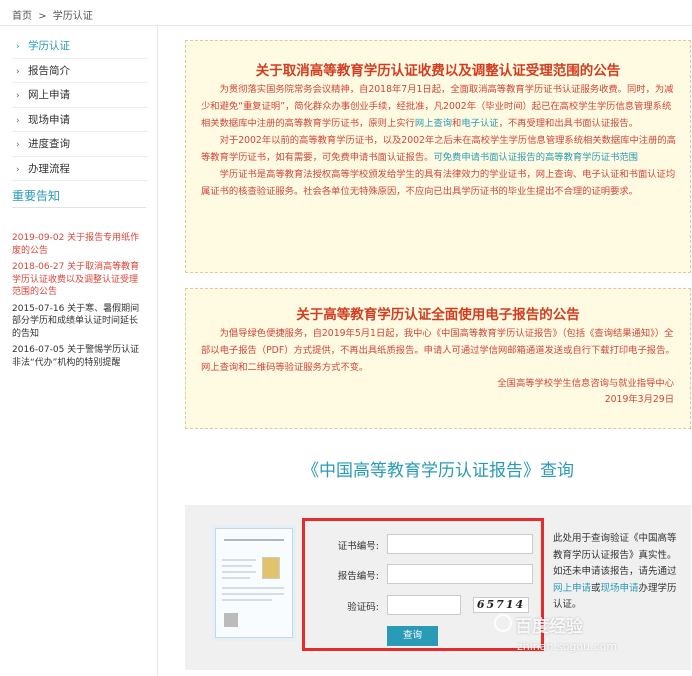 Image resolution: width=692 pixels, height=676 pixels. I want to click on query-submit-button: 查询, so click(412, 636).